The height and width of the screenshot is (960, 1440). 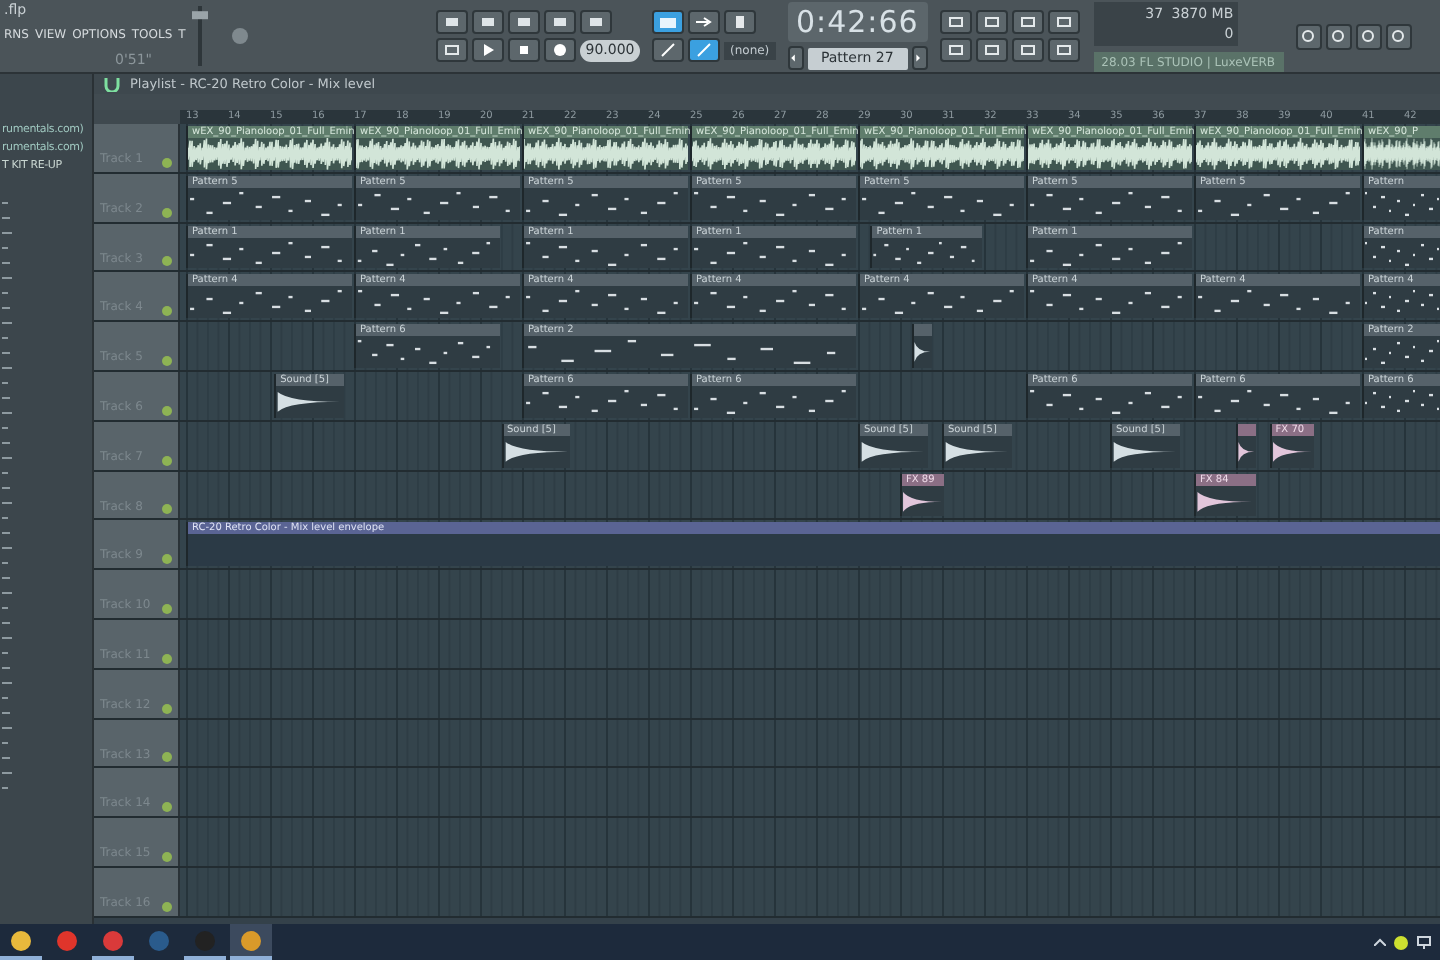 I want to click on magnet-icon, so click(x=112, y=84).